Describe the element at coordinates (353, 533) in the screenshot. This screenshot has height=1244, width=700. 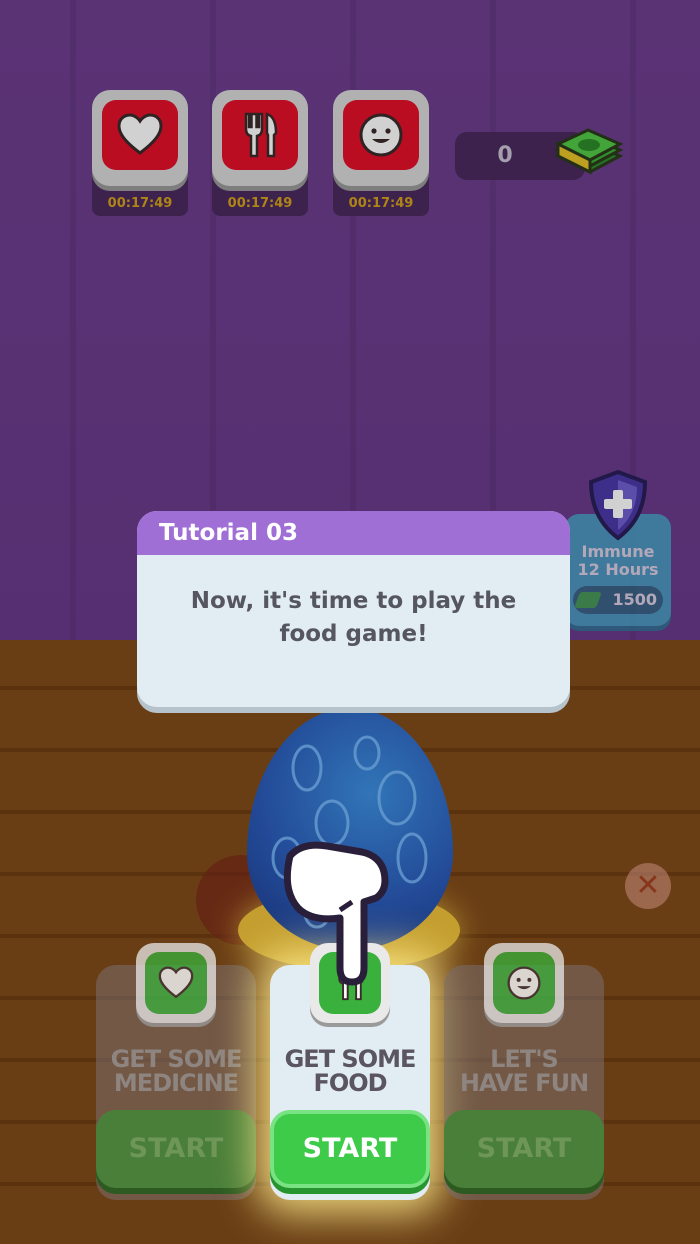
I see `tutorial-header: Tutorial 03` at that location.